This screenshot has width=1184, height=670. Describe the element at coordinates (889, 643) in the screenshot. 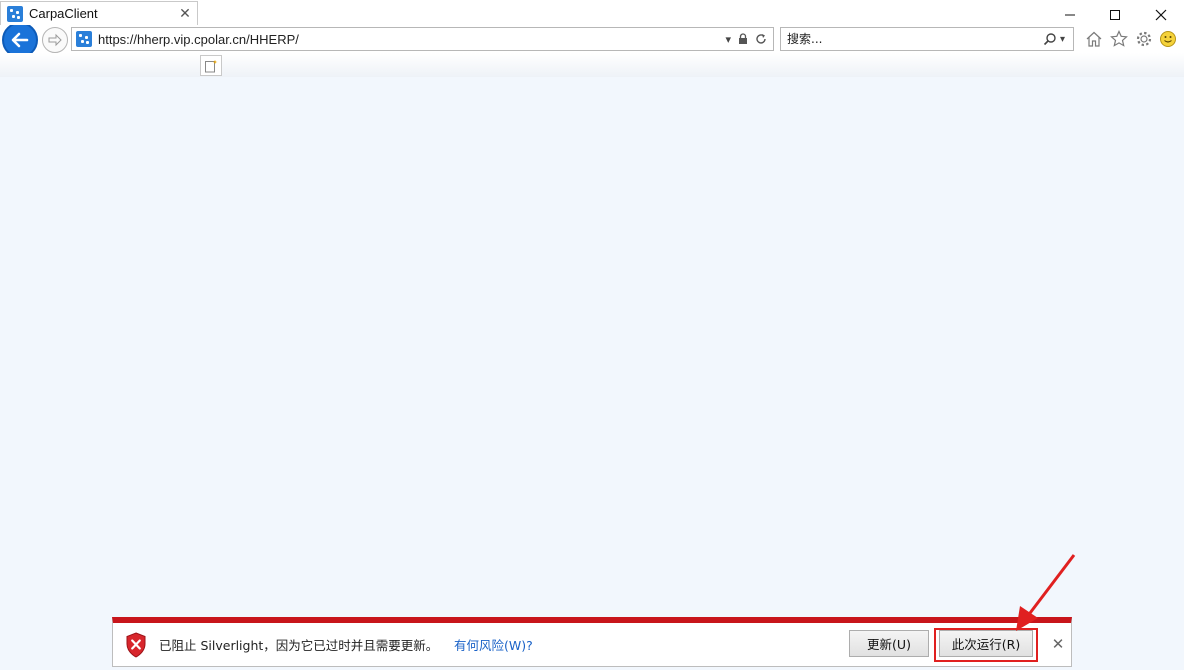

I see `update-button: 更新(U)` at that location.